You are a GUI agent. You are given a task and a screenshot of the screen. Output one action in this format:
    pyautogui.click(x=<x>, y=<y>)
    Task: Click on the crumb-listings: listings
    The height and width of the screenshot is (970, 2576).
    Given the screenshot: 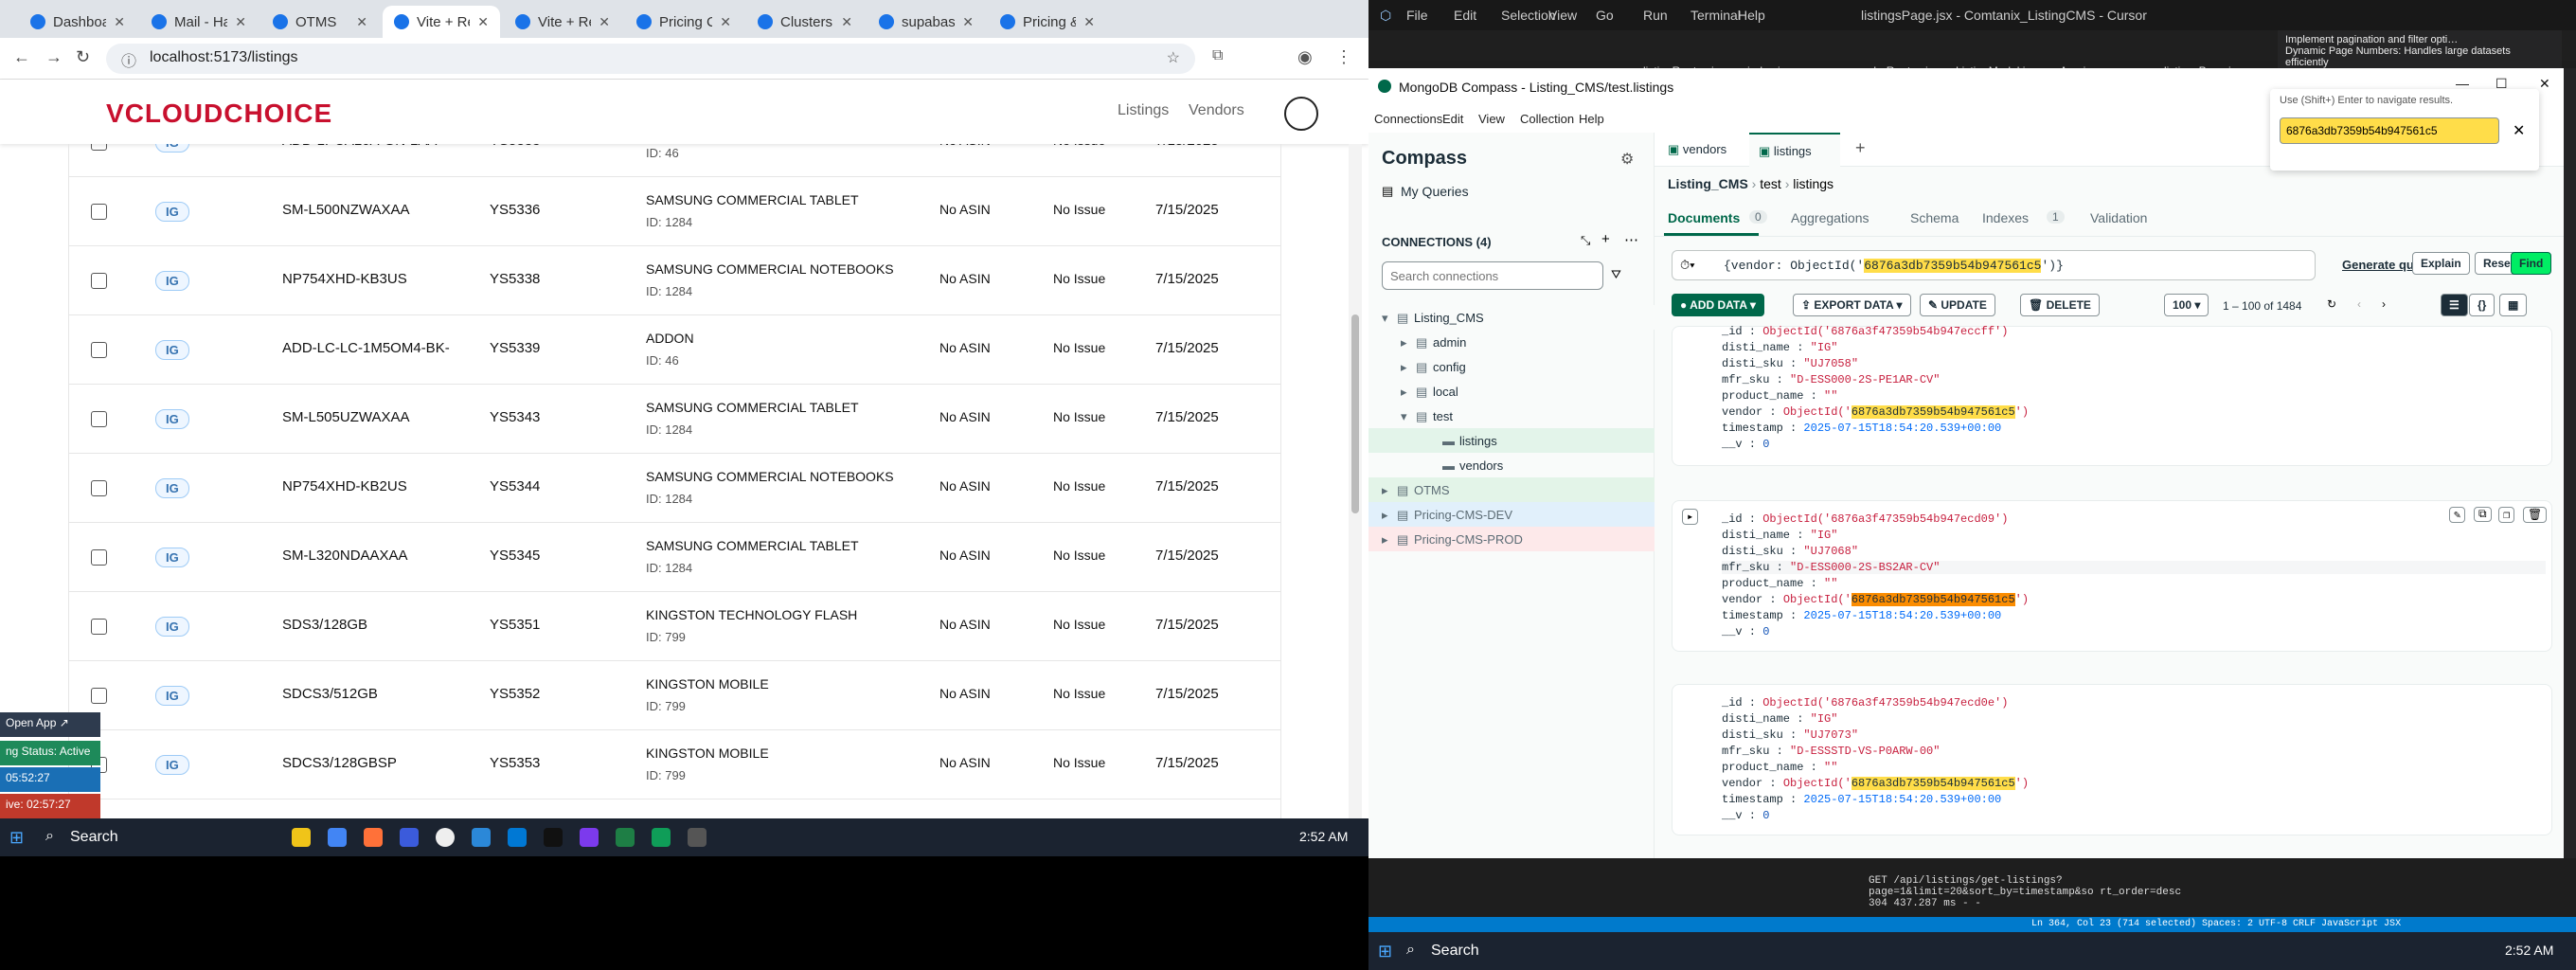 What is the action you would take?
    pyautogui.click(x=1813, y=183)
    